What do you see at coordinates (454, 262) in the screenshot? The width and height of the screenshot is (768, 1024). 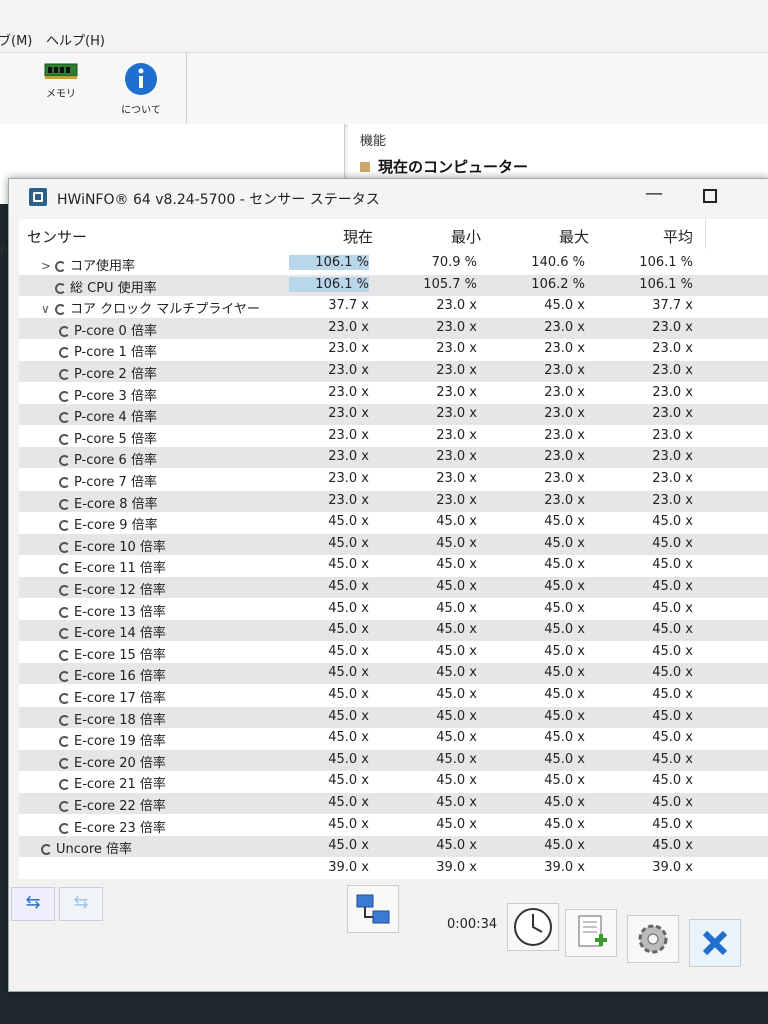 I see `value-min: 70.9 %` at bounding box center [454, 262].